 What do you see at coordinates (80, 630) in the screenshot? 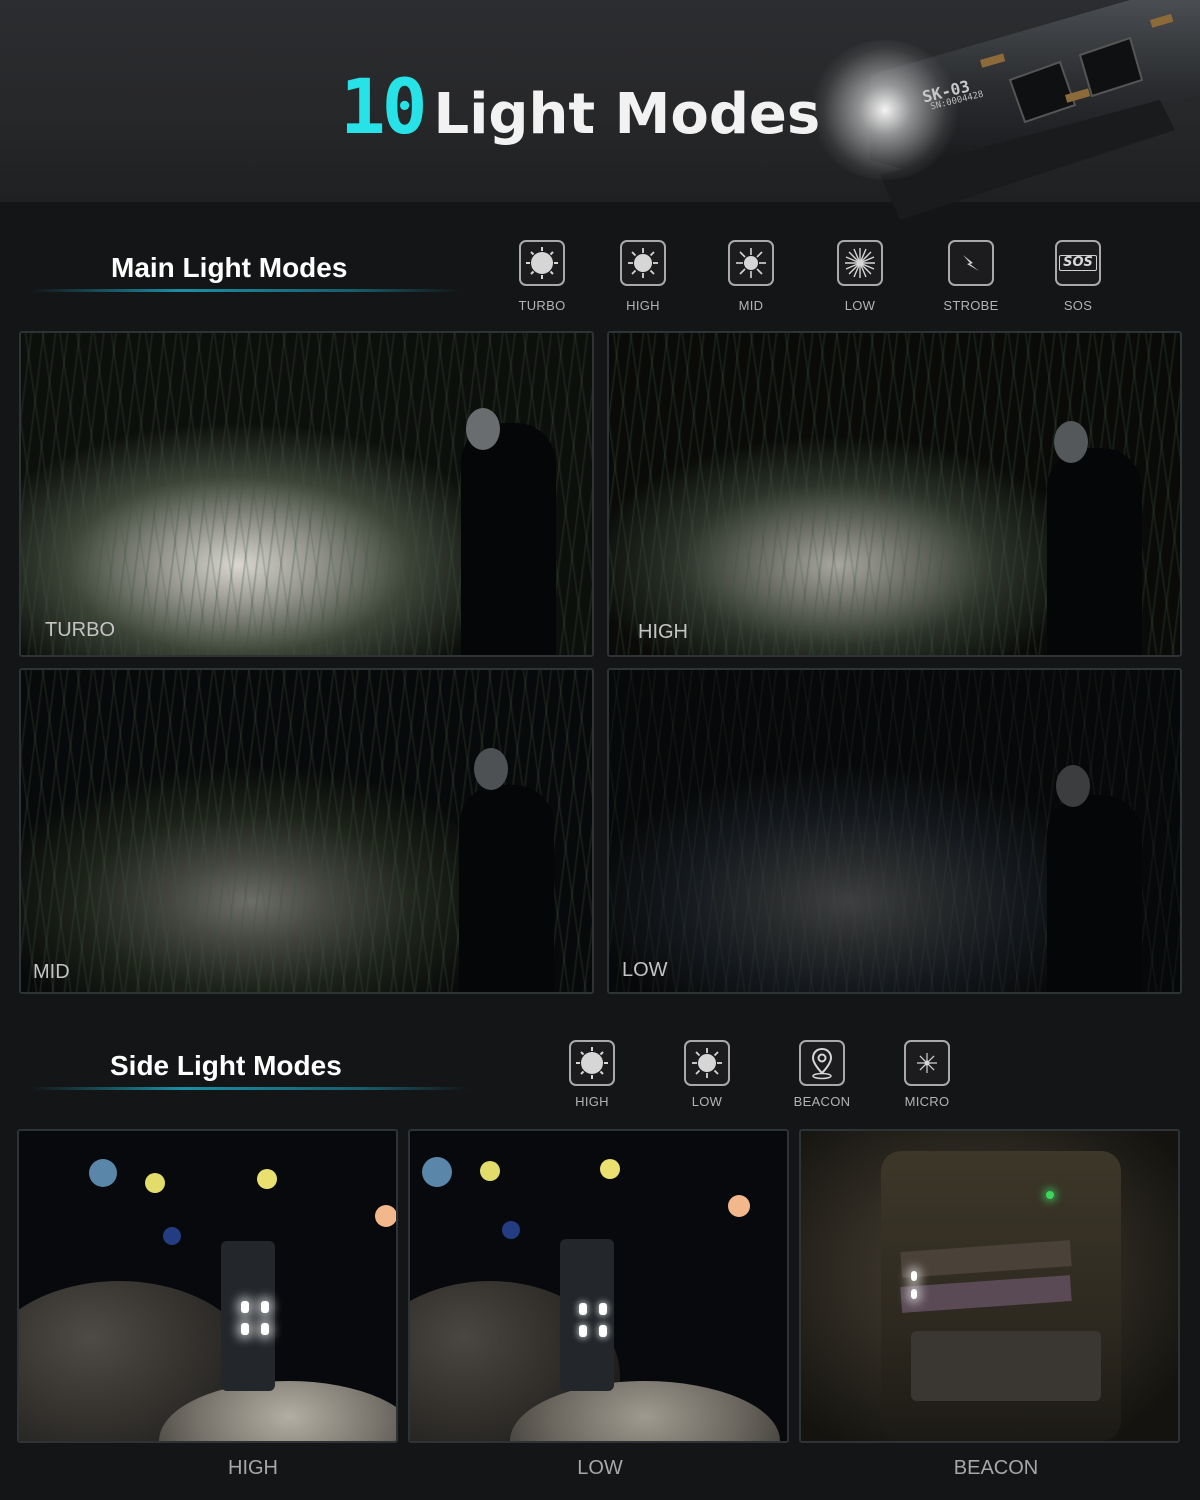
I see `photo-label: TURBO` at bounding box center [80, 630].